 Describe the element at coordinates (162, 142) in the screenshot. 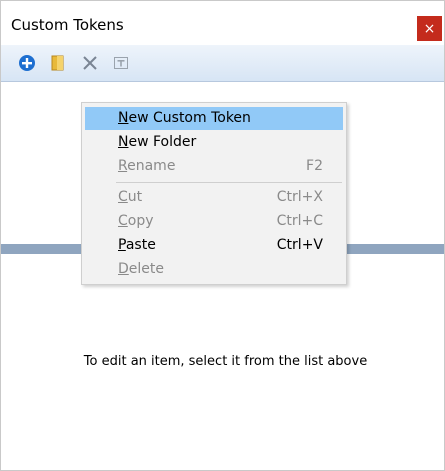

I see `menu-item-label: ew Folder` at that location.